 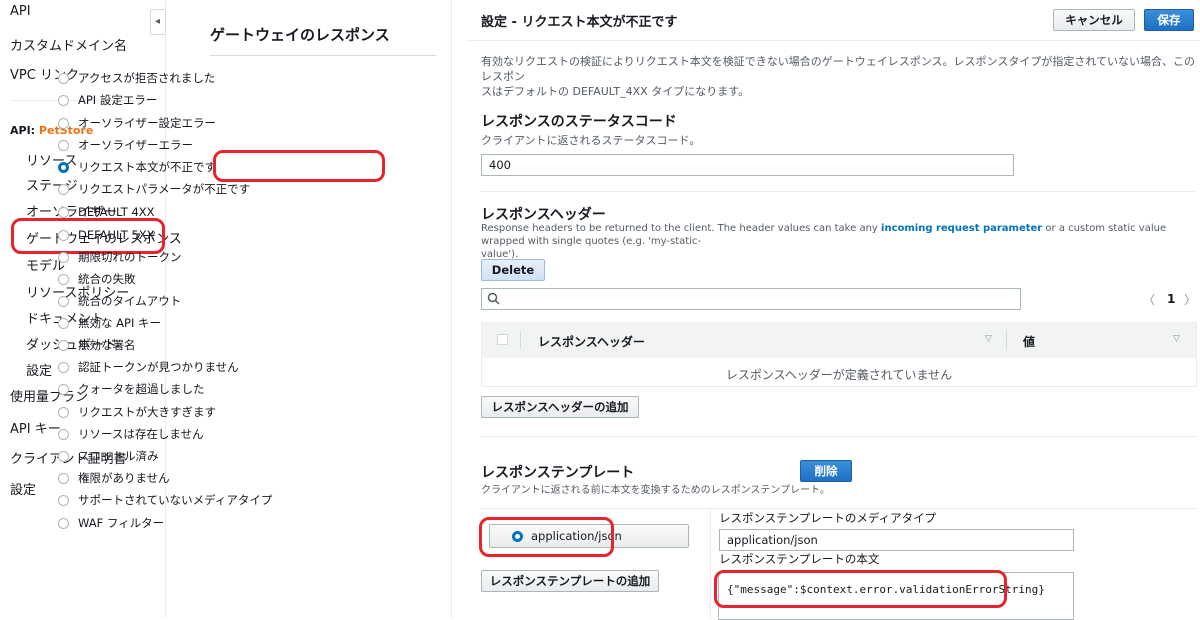 I want to click on response-option-label: 権限がありません, so click(x=124, y=478).